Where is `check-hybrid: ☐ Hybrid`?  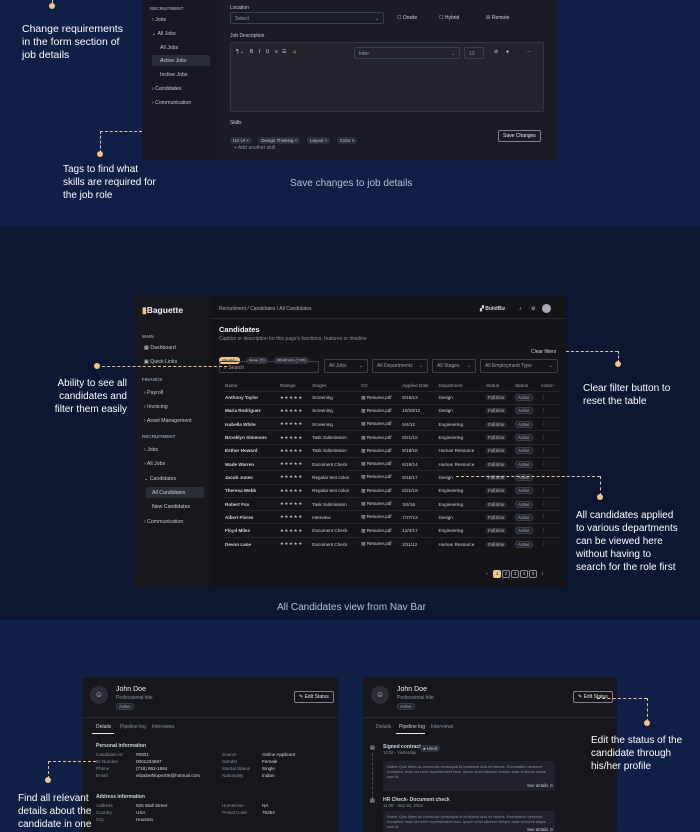 check-hybrid: ☐ Hybrid is located at coordinates (449, 18).